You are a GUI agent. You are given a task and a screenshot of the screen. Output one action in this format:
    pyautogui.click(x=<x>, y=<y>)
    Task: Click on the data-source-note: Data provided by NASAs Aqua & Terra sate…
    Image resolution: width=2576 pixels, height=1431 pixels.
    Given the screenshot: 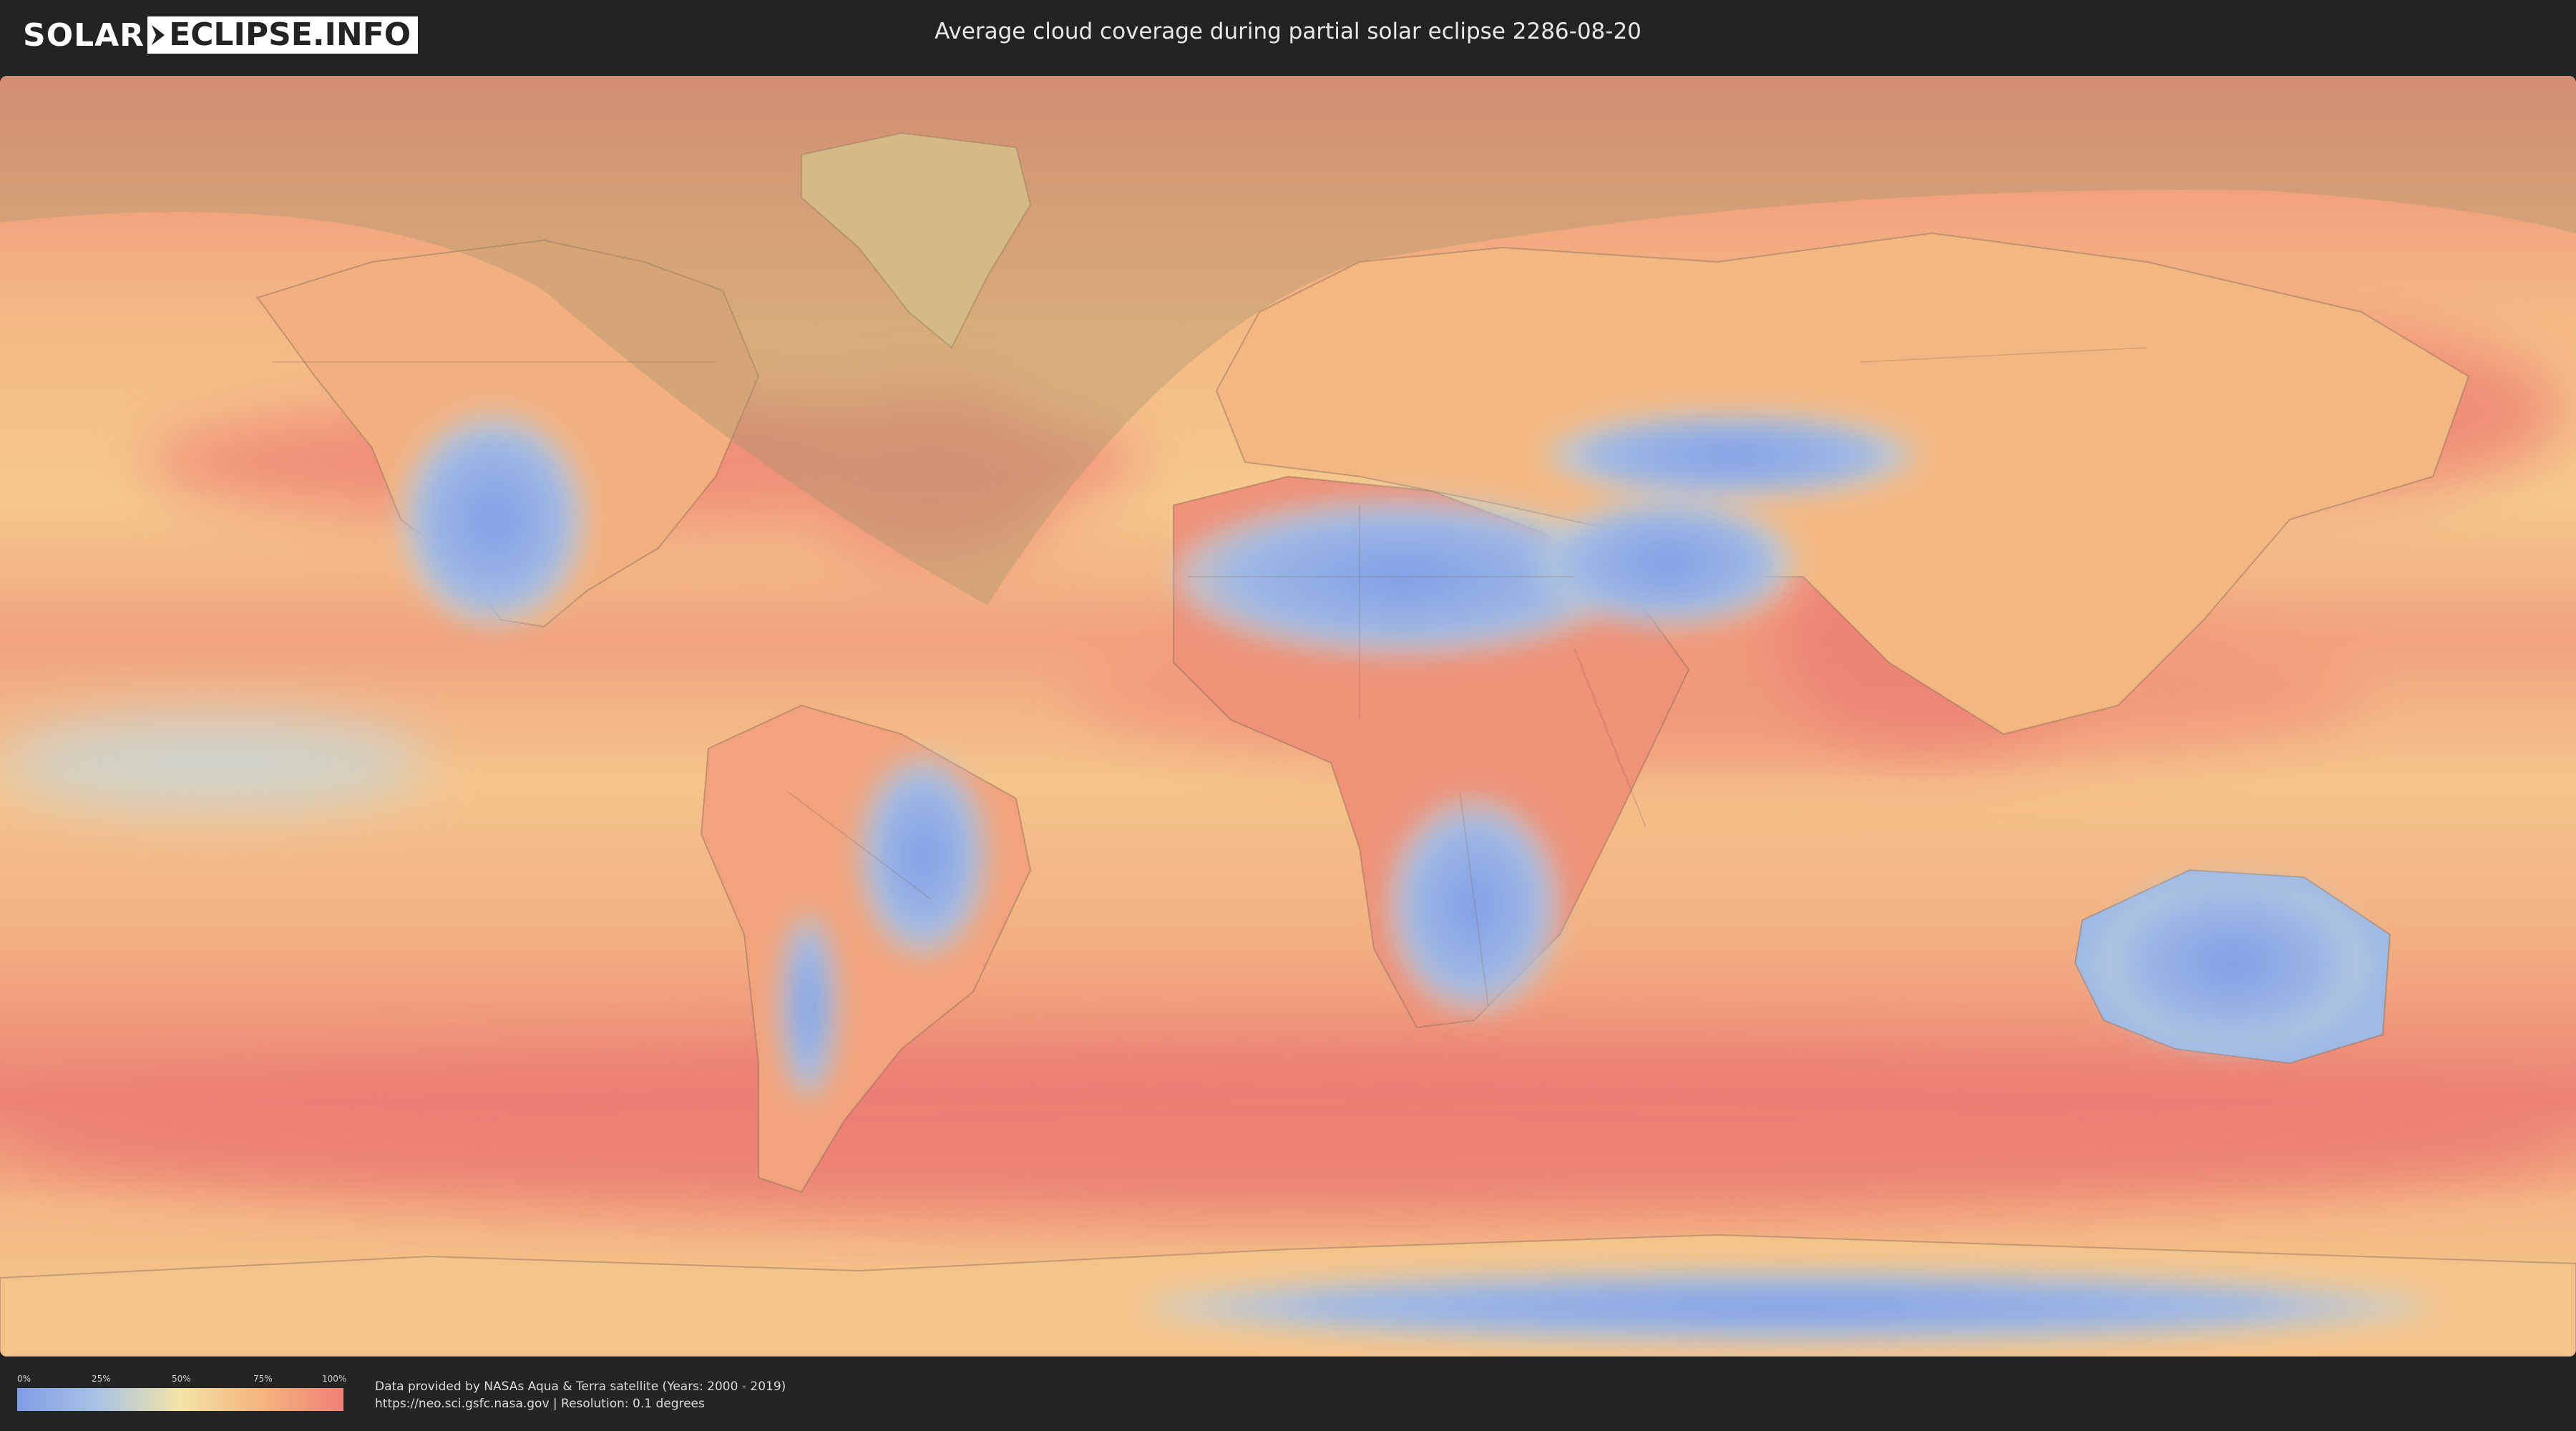 What is the action you would take?
    pyautogui.click(x=580, y=1395)
    